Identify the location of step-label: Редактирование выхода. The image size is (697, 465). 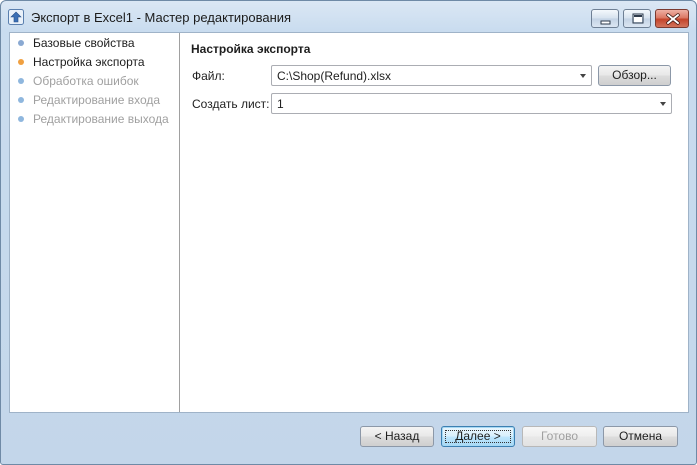
(101, 119).